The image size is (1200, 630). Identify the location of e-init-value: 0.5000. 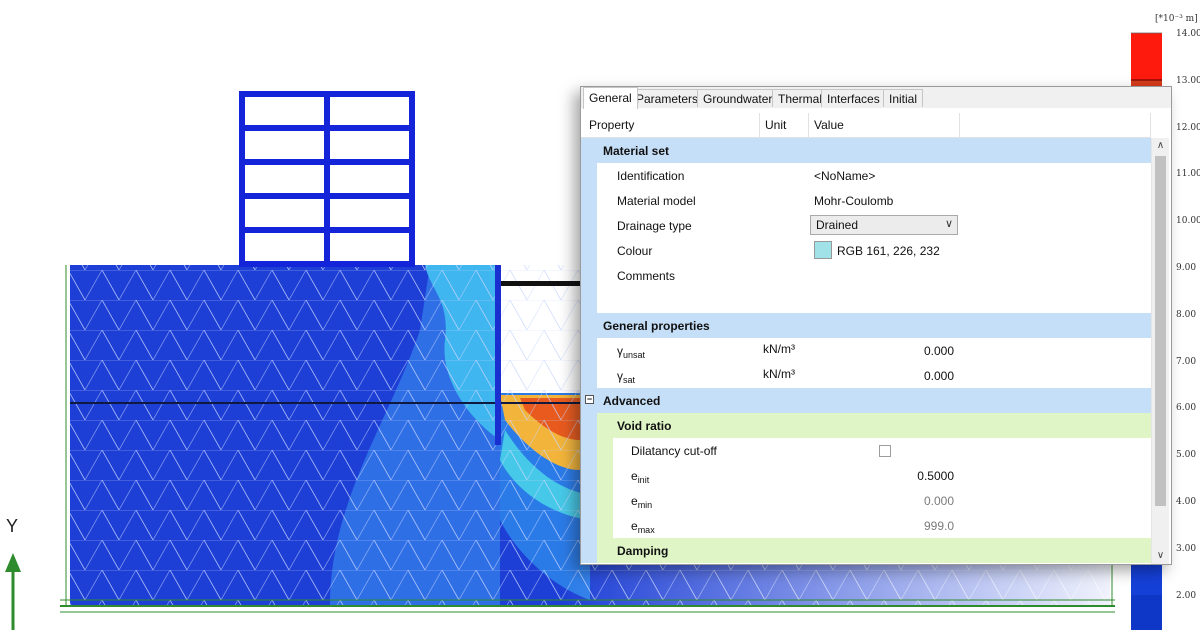
(935, 476).